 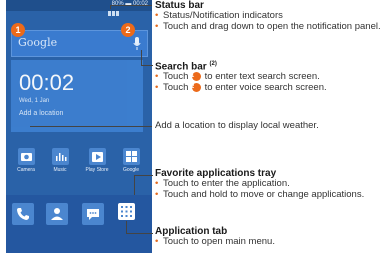 What do you see at coordinates (128, 30) in the screenshot?
I see `badge-2: 2` at bounding box center [128, 30].